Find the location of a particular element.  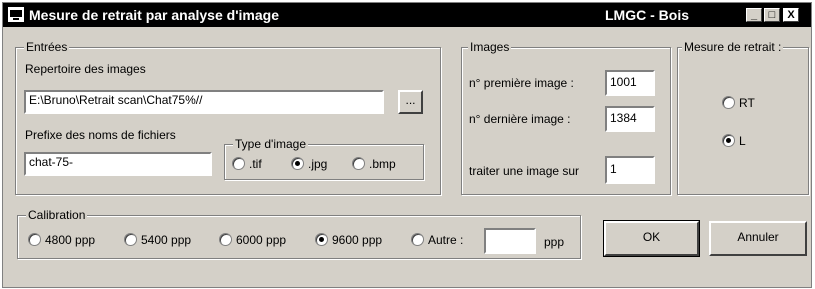

premiere-image-input: 1001 is located at coordinates (630, 83).